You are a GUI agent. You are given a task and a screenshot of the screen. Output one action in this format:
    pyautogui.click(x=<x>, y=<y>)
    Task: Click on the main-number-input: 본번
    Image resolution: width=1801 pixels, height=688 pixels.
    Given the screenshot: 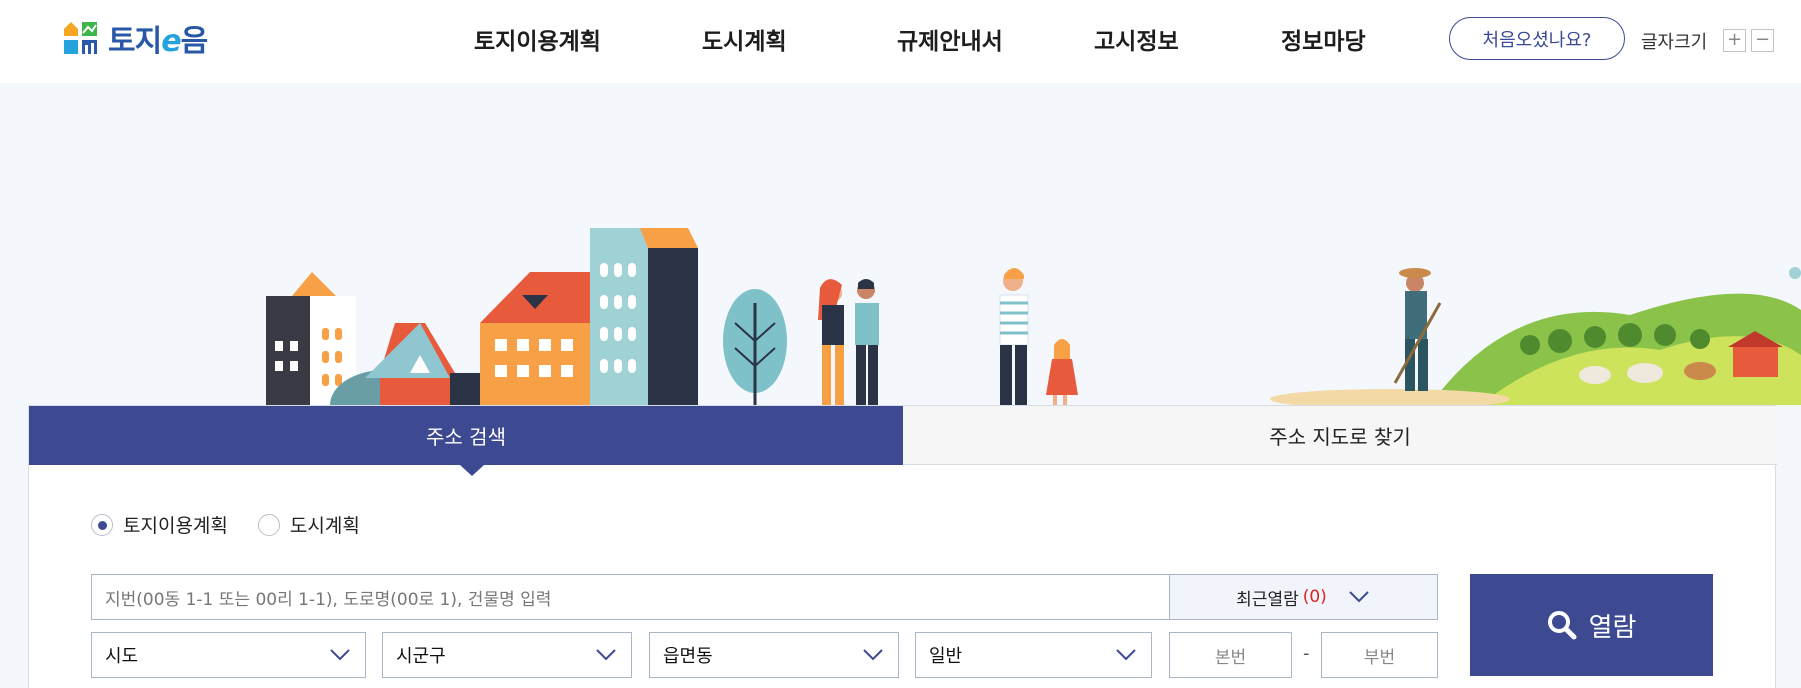 What is the action you would take?
    pyautogui.click(x=1230, y=655)
    